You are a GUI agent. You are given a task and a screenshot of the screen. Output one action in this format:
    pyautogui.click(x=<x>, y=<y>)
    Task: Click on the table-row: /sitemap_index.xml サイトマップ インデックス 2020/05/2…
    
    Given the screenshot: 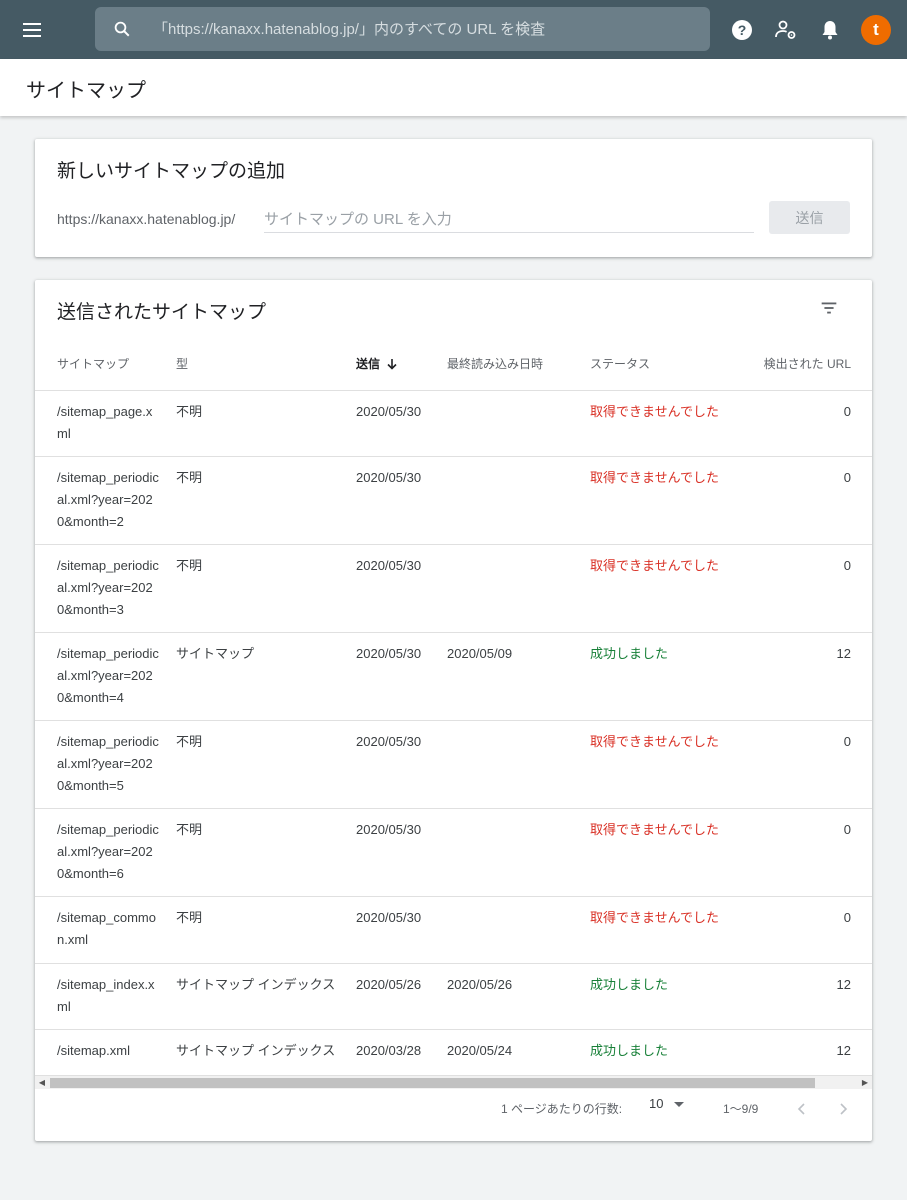 What is the action you would take?
    pyautogui.click(x=453, y=996)
    